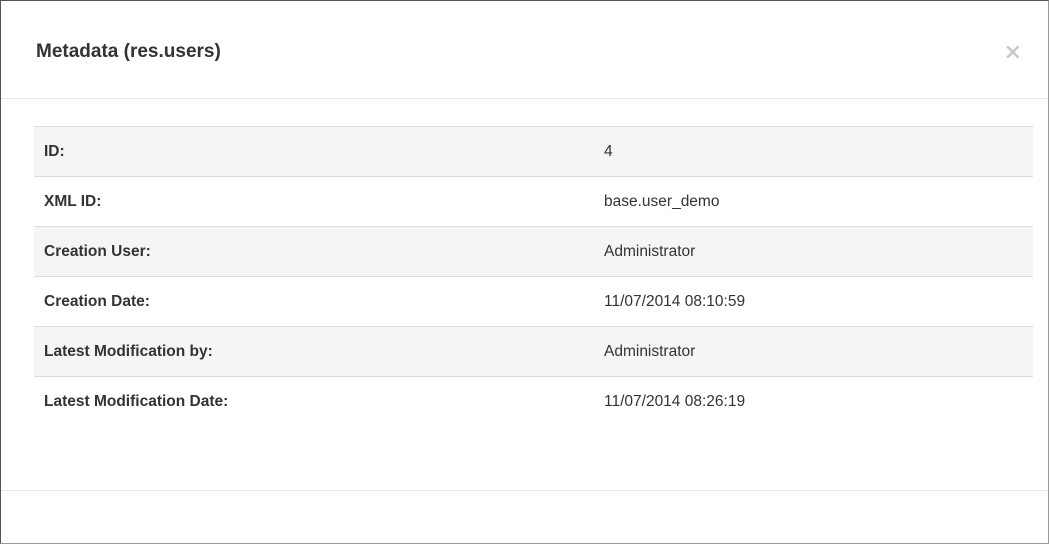 The image size is (1049, 544). I want to click on row-value-xml-id: base.user_demo, so click(813, 201).